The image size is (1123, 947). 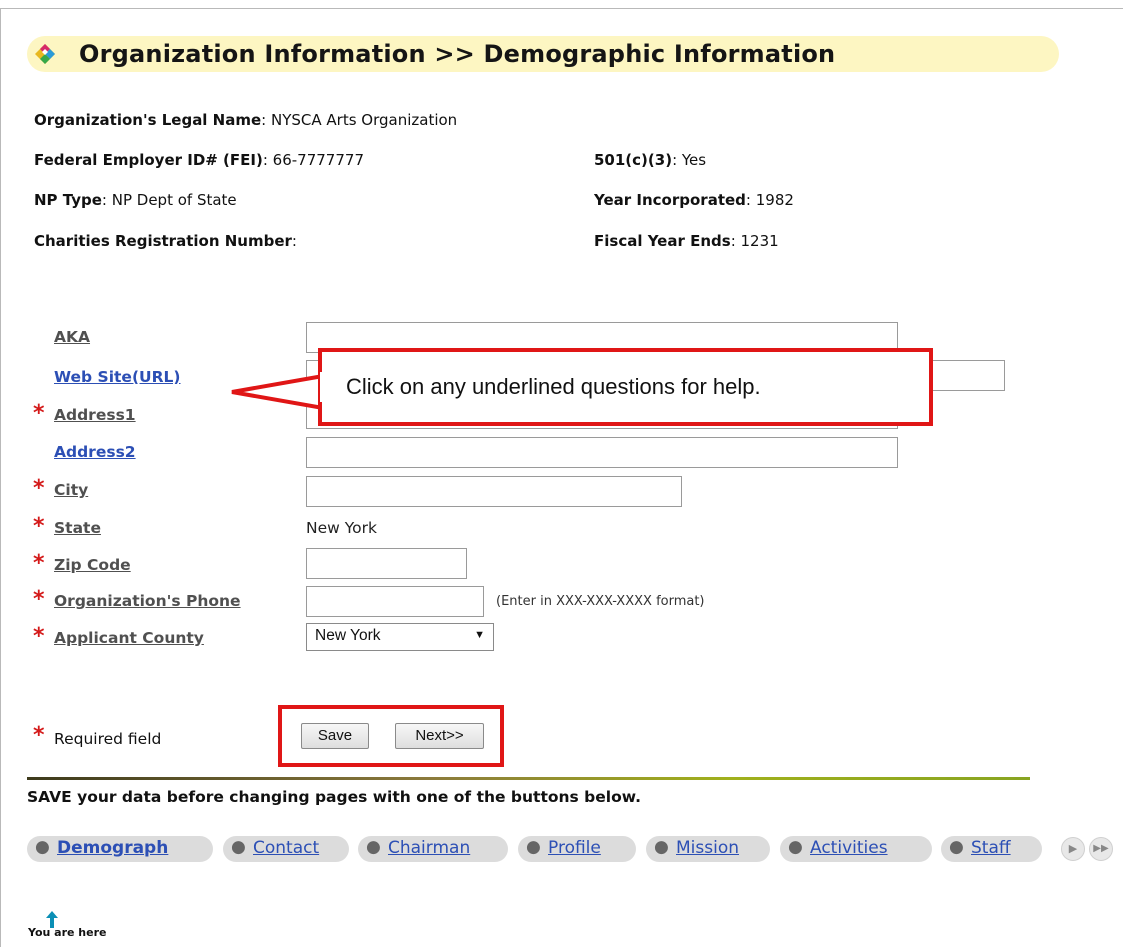 What do you see at coordinates (341, 528) in the screenshot?
I see `state-value: New York` at bounding box center [341, 528].